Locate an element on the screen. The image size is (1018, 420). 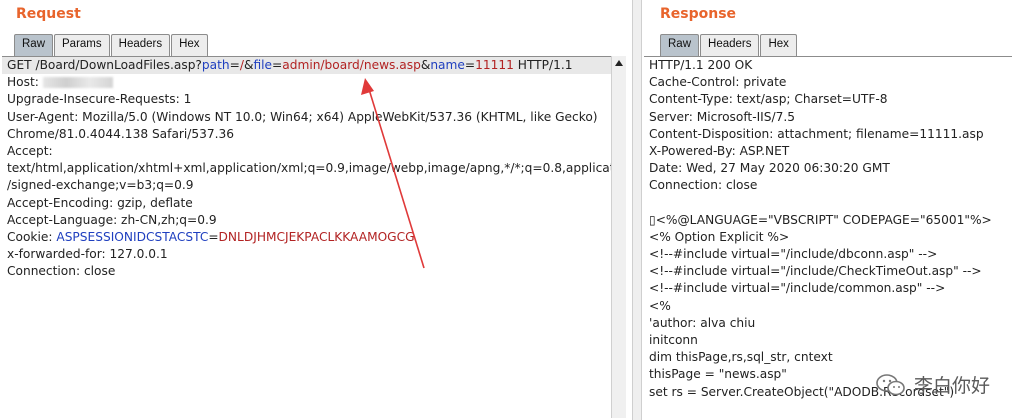
response-line: initconn is located at coordinates (673, 340).